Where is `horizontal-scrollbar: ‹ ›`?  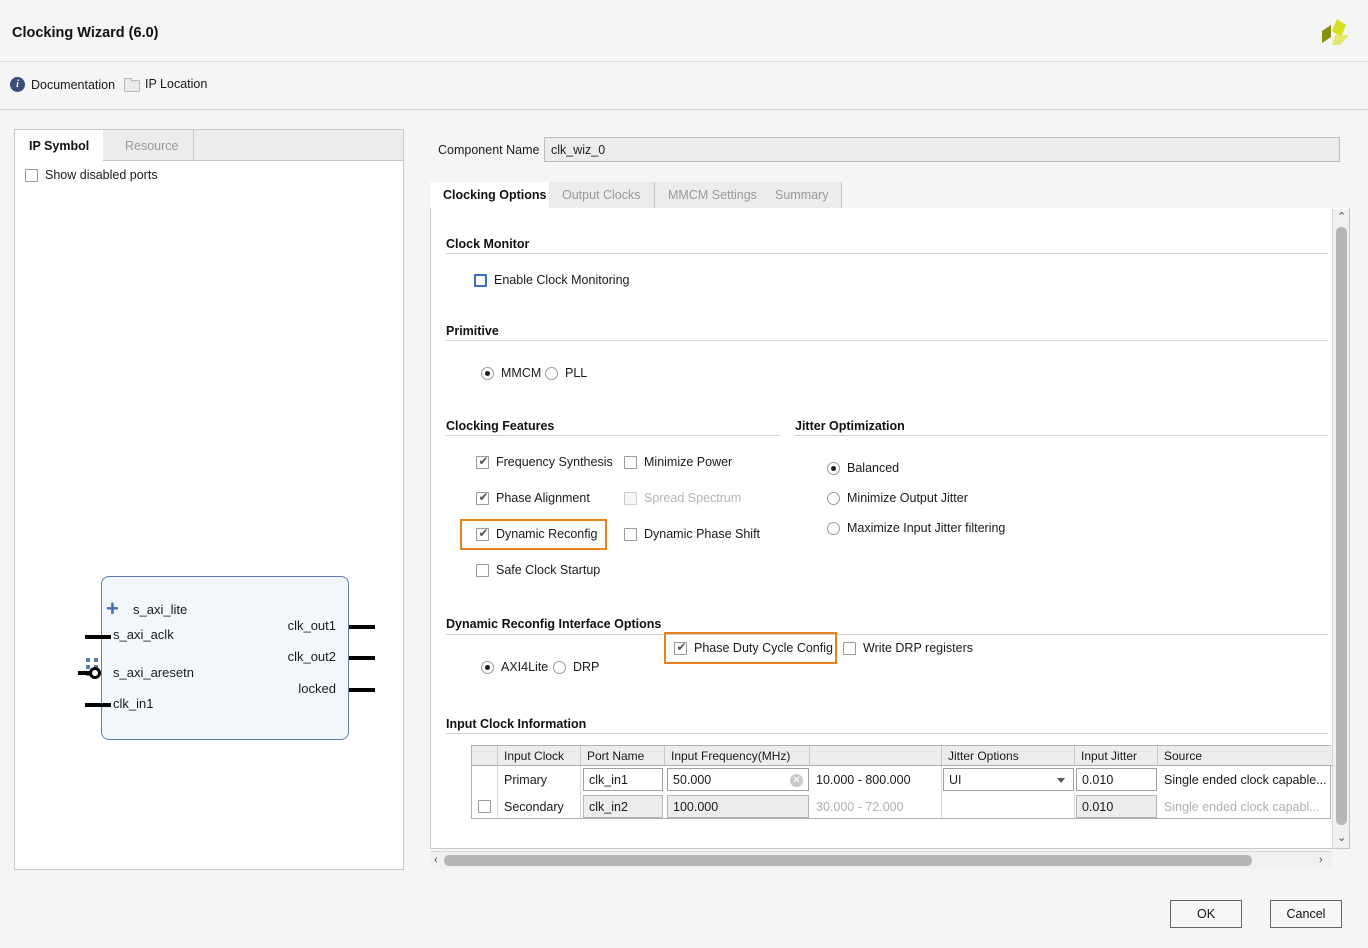 horizontal-scrollbar: ‹ › is located at coordinates (881, 859).